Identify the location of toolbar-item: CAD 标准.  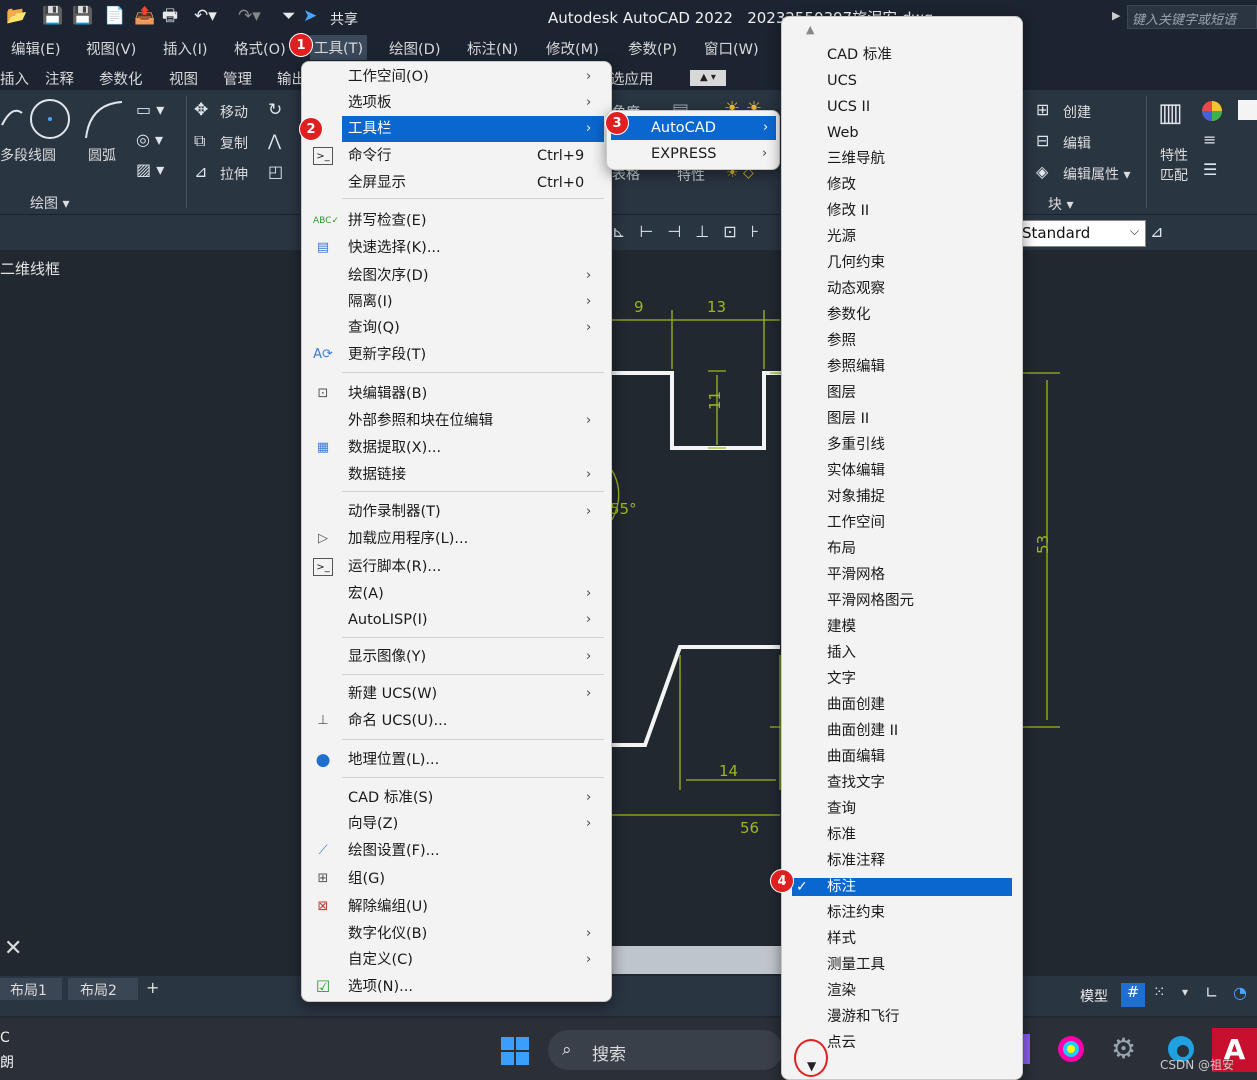
(902, 55).